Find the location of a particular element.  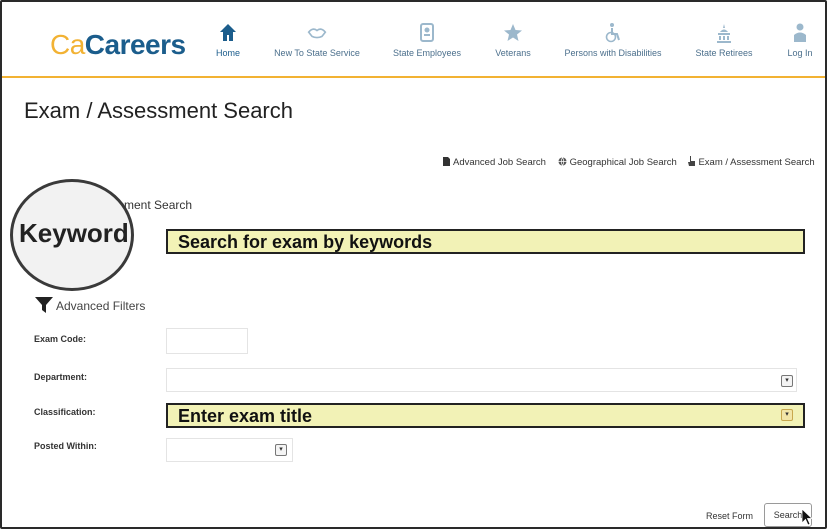

funnel-icon is located at coordinates (44, 305).